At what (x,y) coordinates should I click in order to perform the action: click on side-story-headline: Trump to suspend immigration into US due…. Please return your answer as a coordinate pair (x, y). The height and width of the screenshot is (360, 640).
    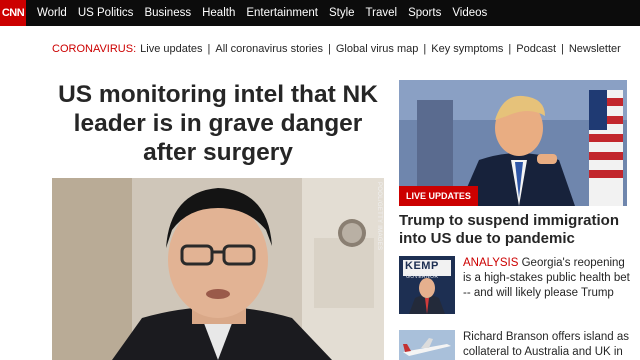
    Looking at the image, I should click on (517, 230).